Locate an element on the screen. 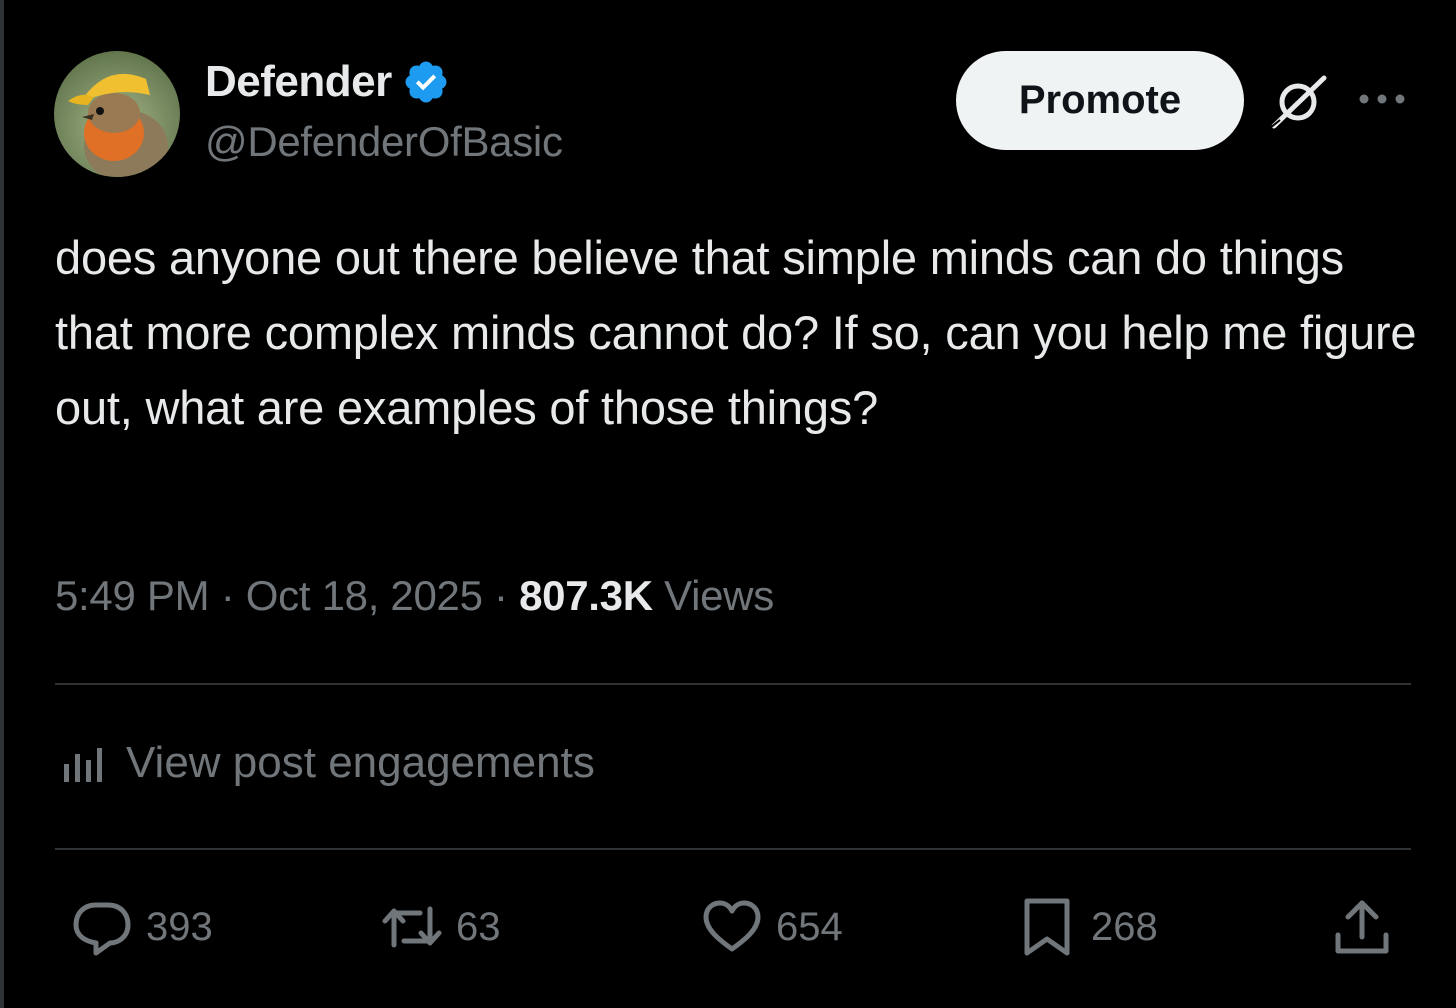 This screenshot has height=1008, width=1456. bookmark-icon is located at coordinates (1047, 927).